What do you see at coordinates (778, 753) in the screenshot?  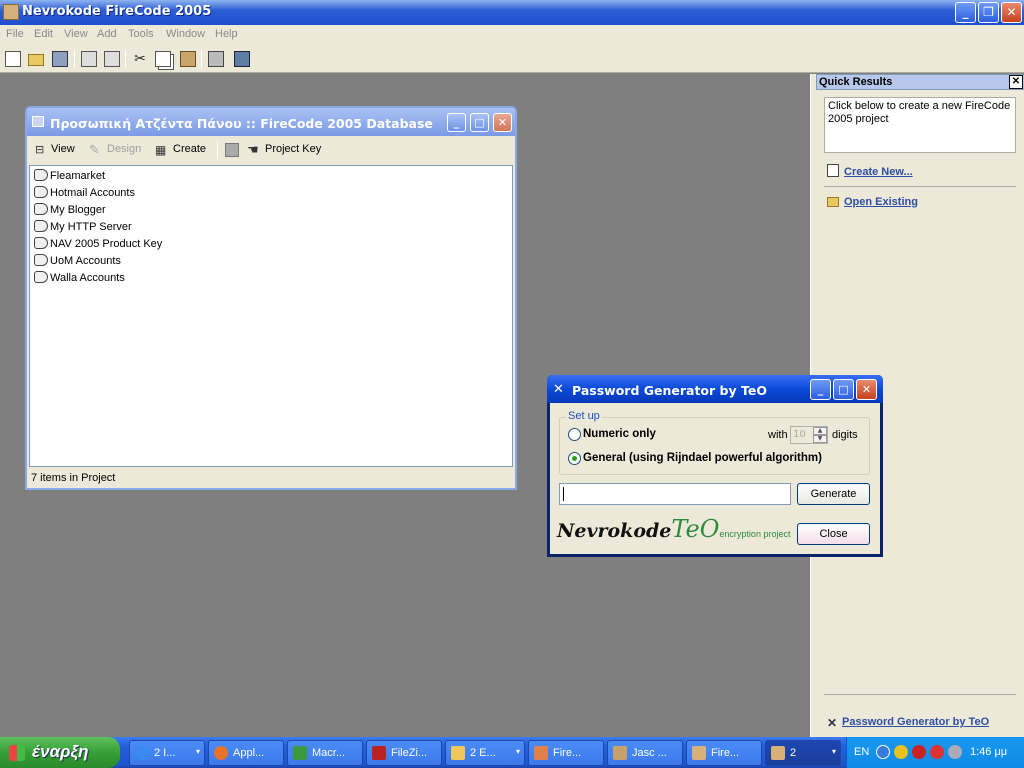 I see `firecode-group-icon` at bounding box center [778, 753].